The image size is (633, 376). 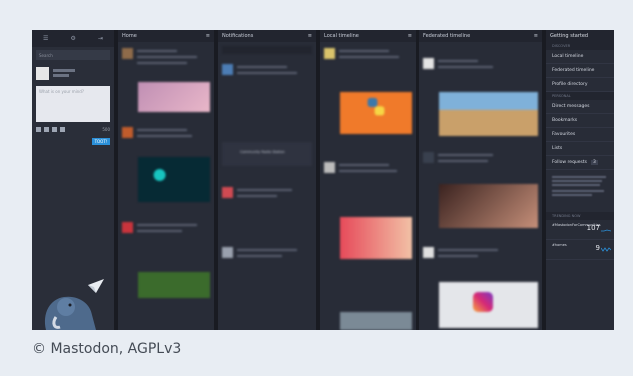 I want to click on compose-nav: ☰ ⚙ ⇥, so click(x=73, y=38).